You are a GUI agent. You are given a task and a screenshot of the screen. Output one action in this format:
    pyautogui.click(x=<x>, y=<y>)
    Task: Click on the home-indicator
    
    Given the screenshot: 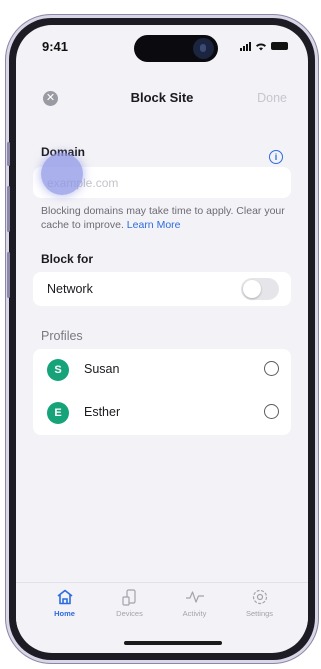 What is the action you would take?
    pyautogui.click(x=173, y=643)
    